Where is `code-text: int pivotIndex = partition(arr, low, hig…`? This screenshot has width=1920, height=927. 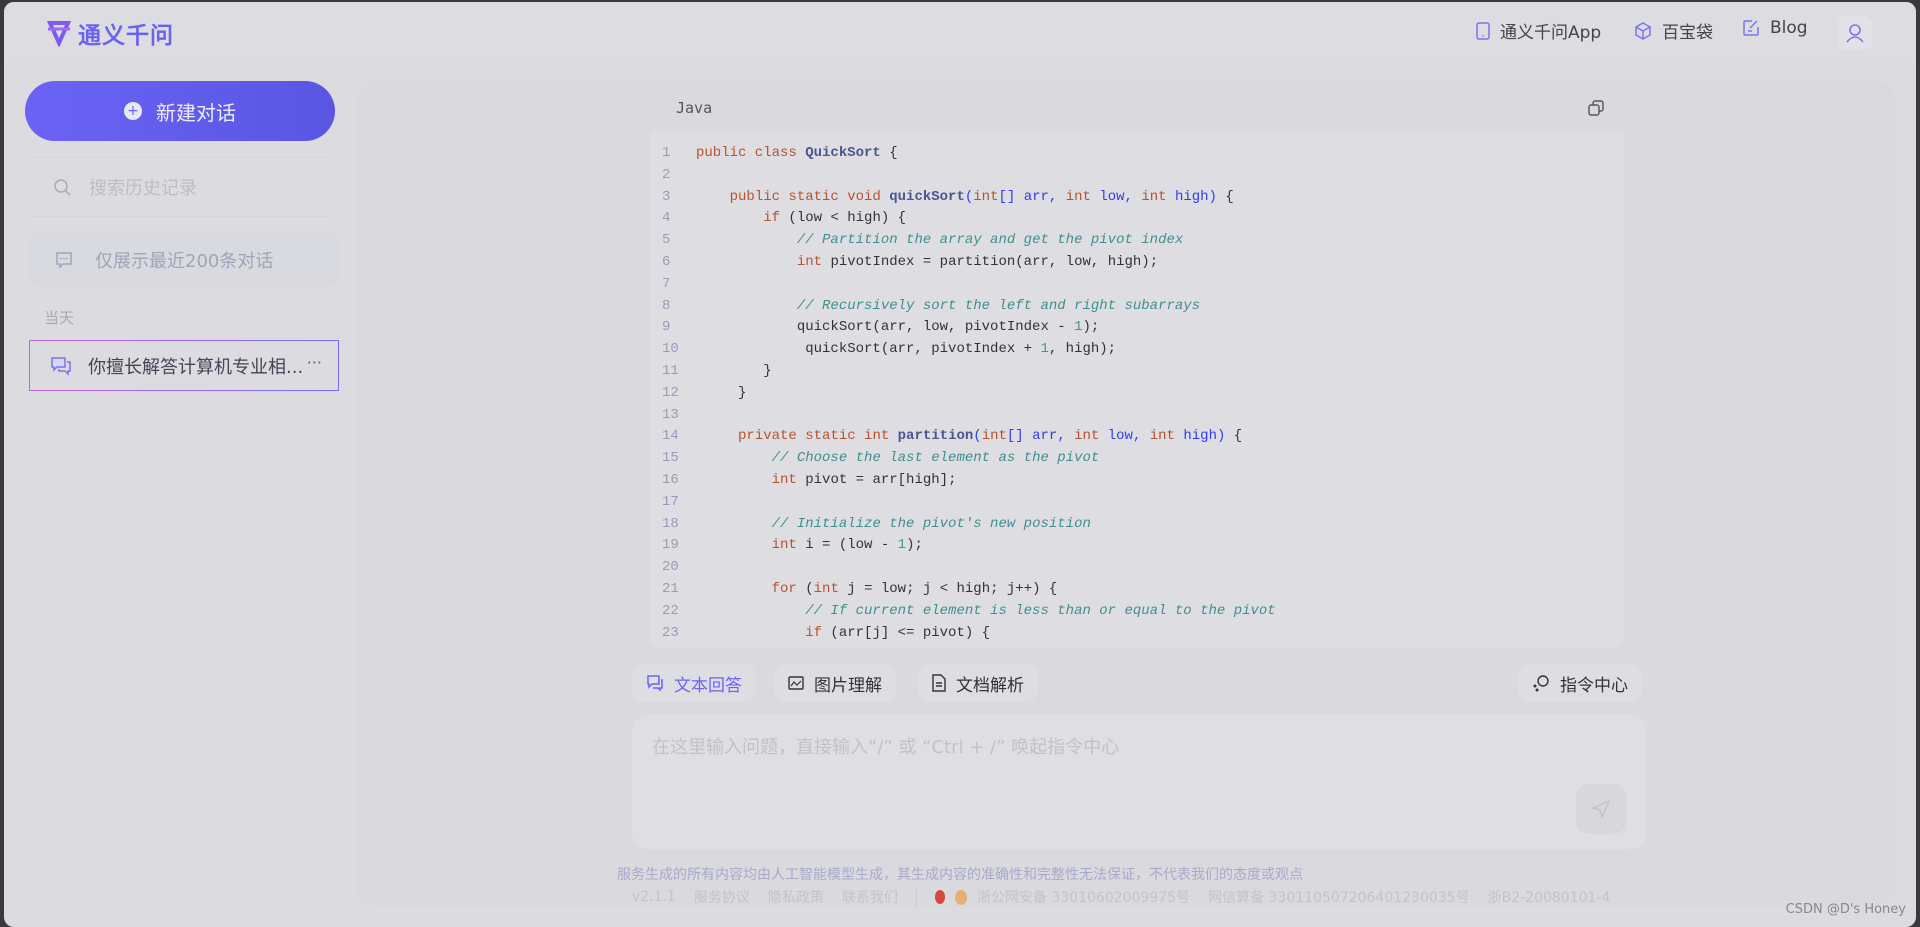 code-text: int pivotIndex = partition(arr, low, hig… is located at coordinates (927, 263).